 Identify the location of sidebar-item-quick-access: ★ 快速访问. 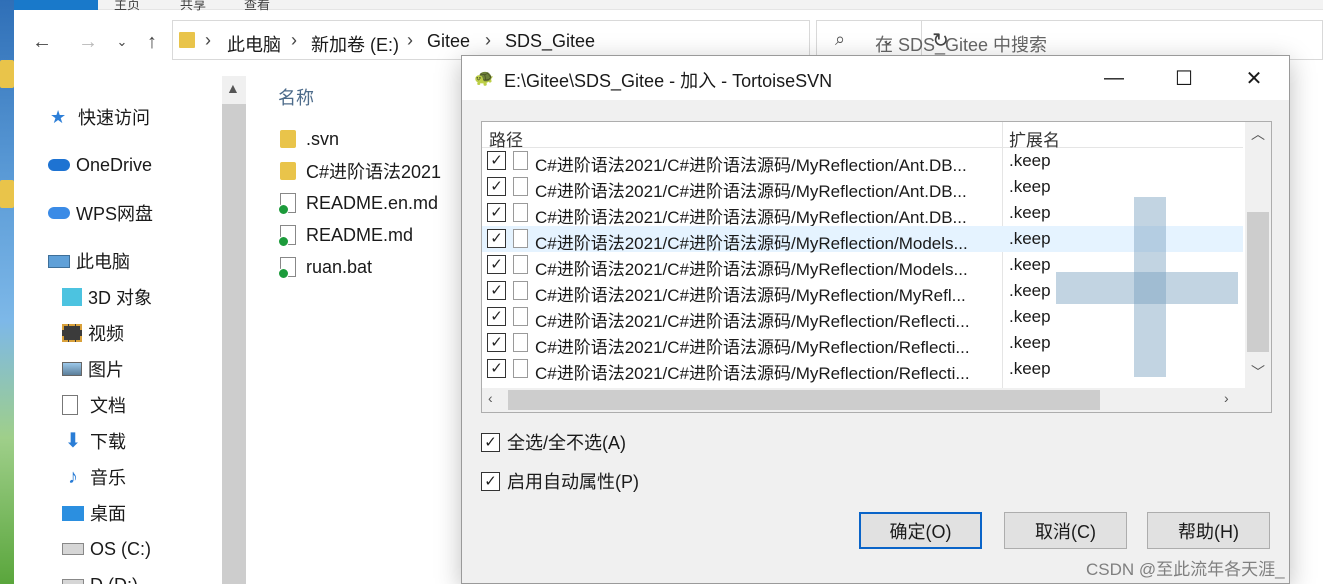
(100, 117).